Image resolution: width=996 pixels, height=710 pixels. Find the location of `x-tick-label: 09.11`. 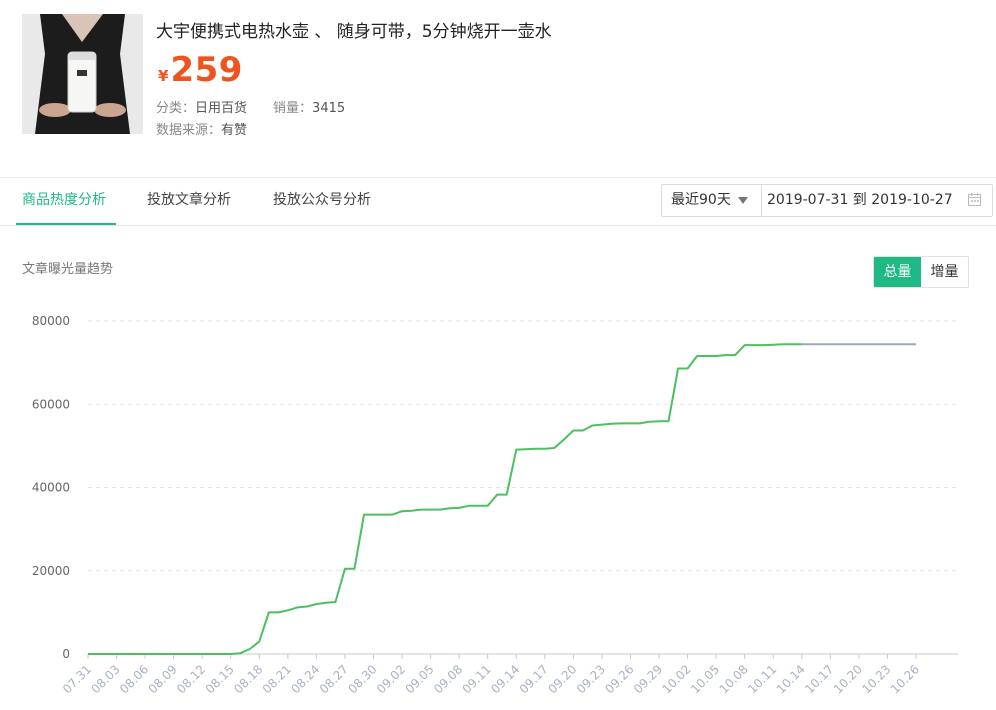

x-tick-label: 09.11 is located at coordinates (477, 679).